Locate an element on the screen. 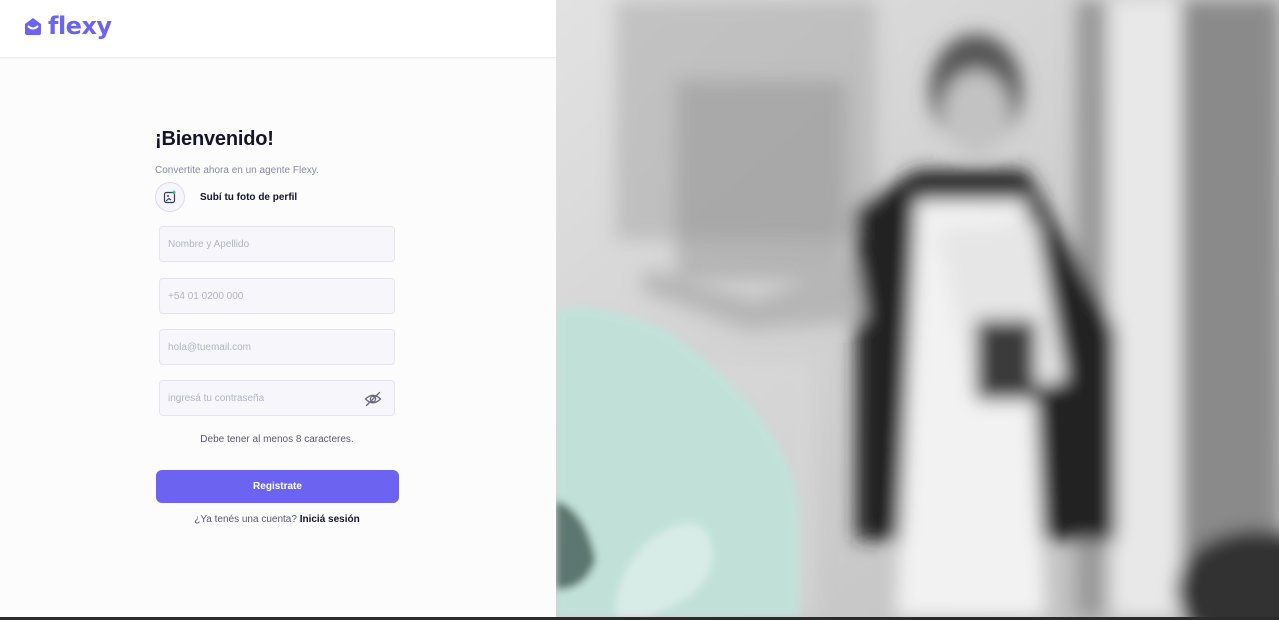 The height and width of the screenshot is (620, 1279). name-input is located at coordinates (277, 244).